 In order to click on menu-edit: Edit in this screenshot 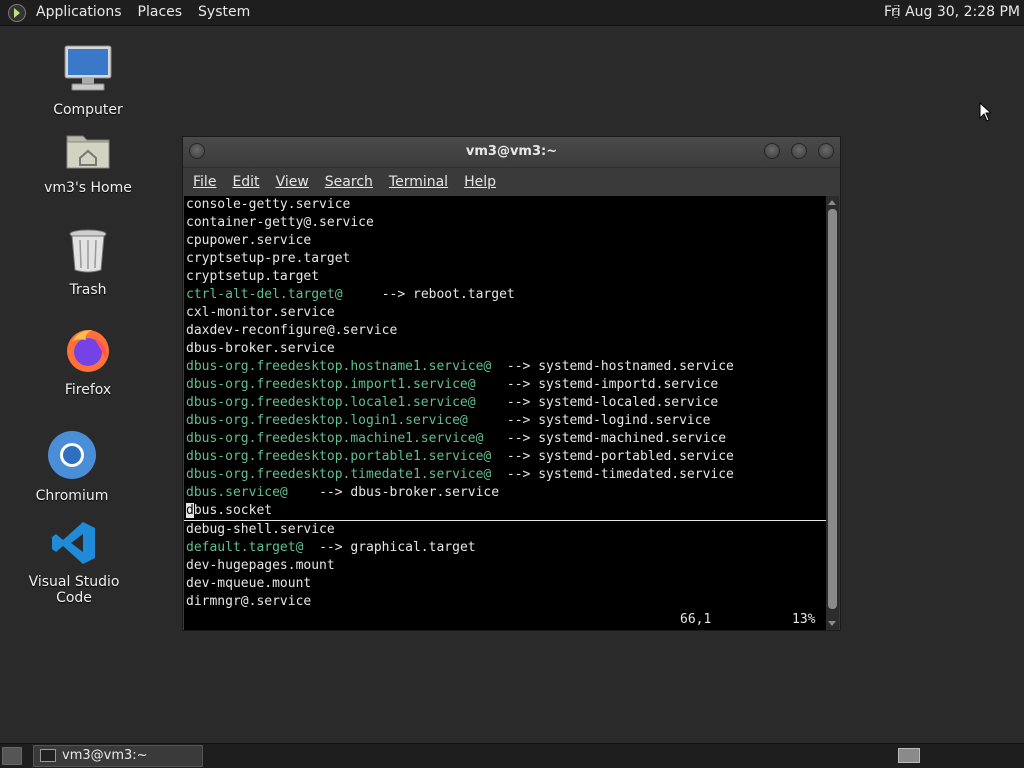, I will do `click(245, 182)`.